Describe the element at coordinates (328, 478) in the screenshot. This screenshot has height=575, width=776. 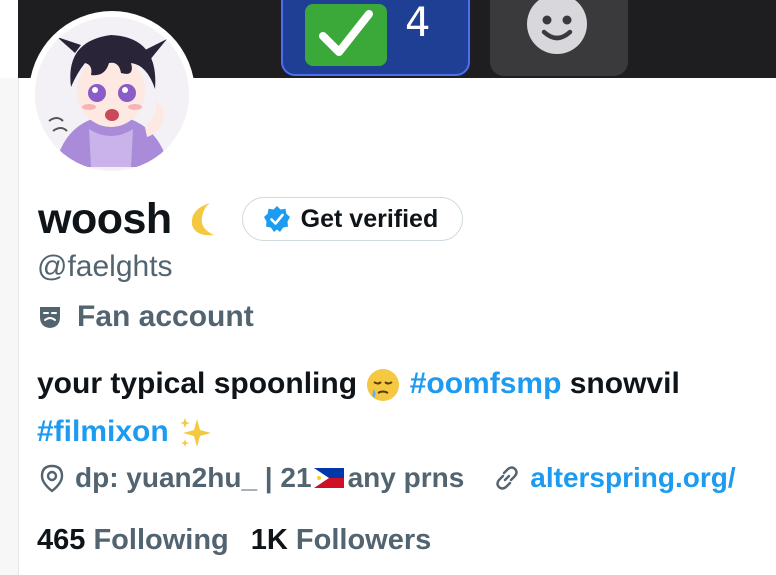
I see `philippines-flag-icon` at that location.